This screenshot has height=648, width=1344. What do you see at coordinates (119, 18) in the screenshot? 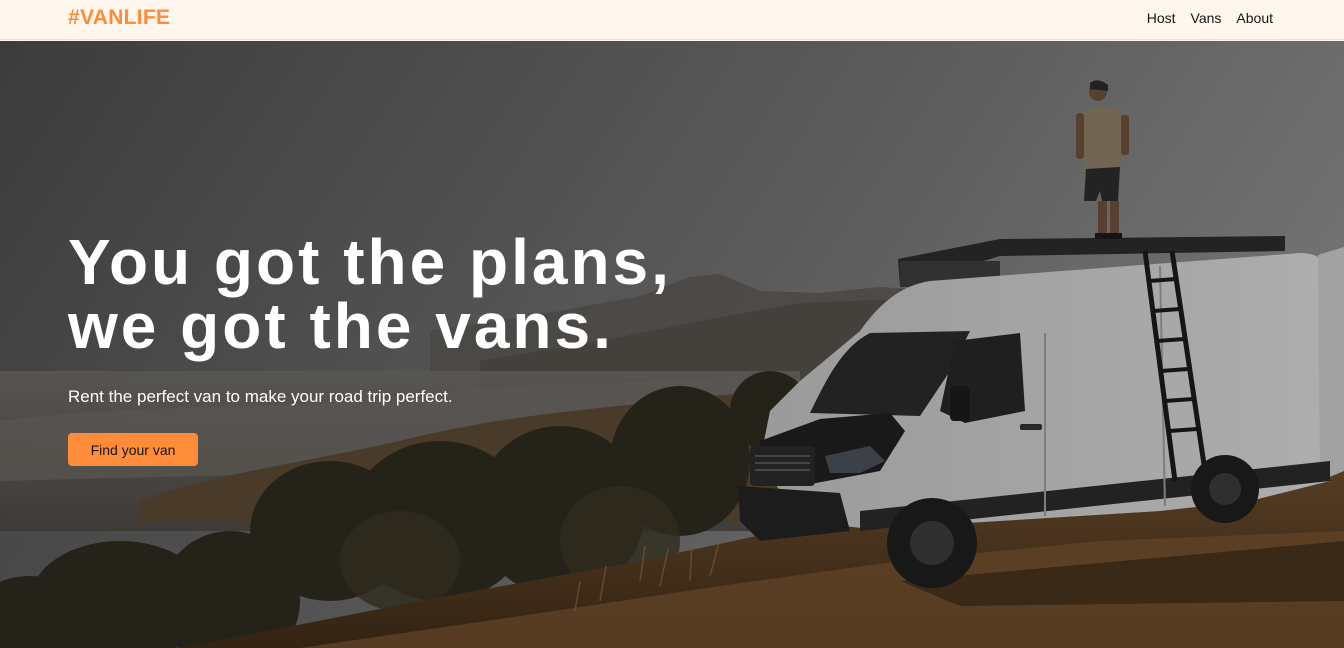
I see `site-logo: #VANLIFE` at bounding box center [119, 18].